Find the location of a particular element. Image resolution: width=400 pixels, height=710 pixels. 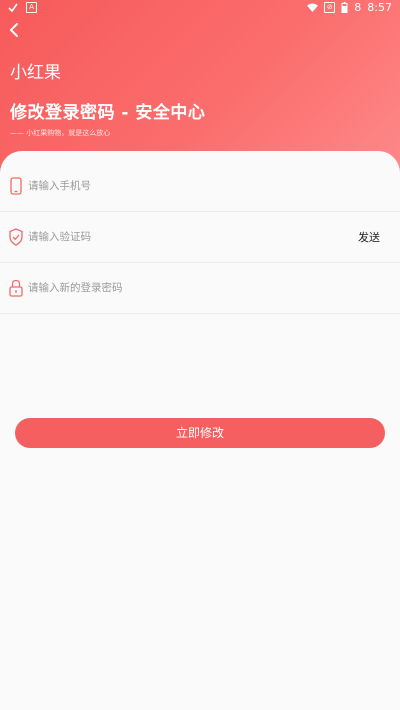

app-name: 小红果 is located at coordinates (35, 73).